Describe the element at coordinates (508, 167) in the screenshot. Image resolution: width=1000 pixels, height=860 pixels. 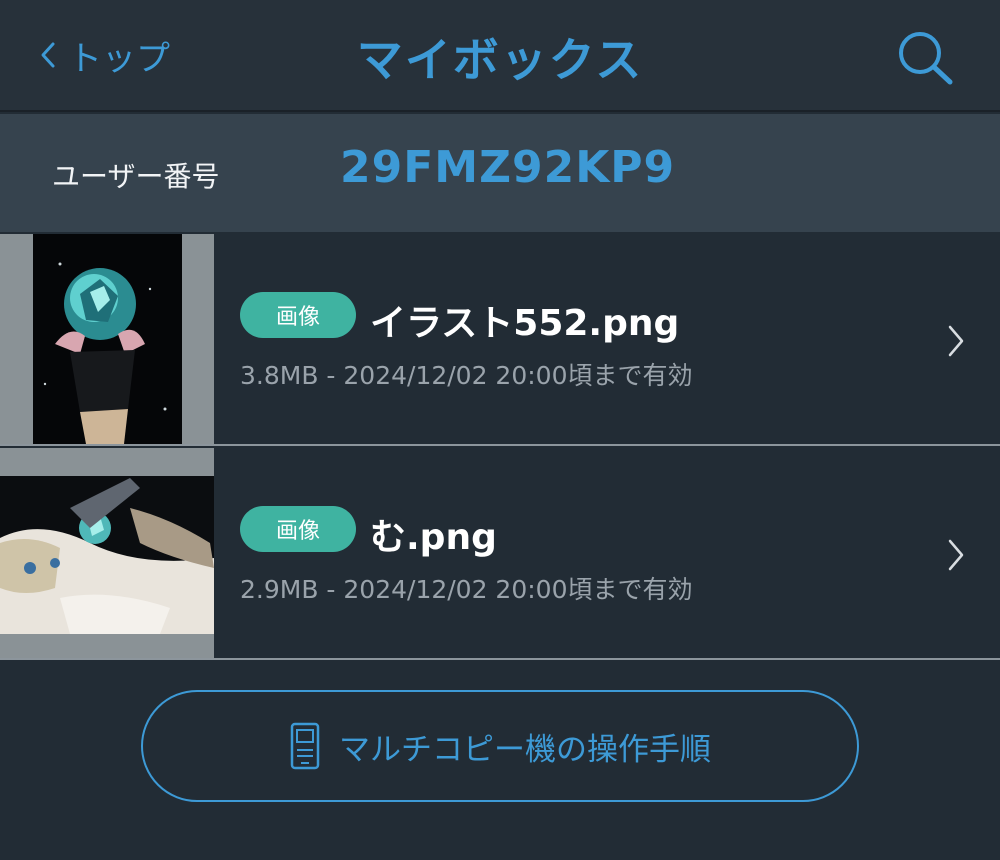
I see `user-number-value: 29FMZ92KP9` at that location.